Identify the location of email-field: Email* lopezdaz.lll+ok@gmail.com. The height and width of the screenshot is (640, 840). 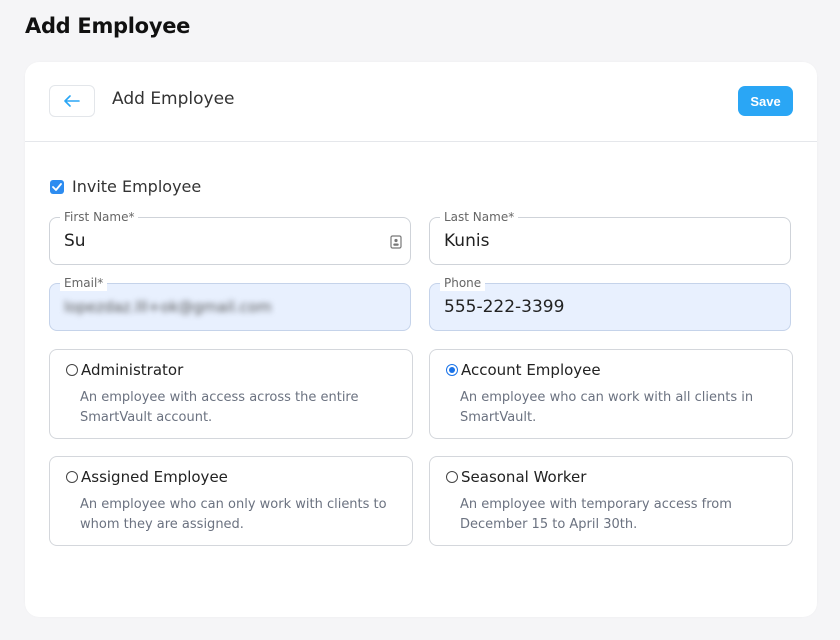
(230, 303).